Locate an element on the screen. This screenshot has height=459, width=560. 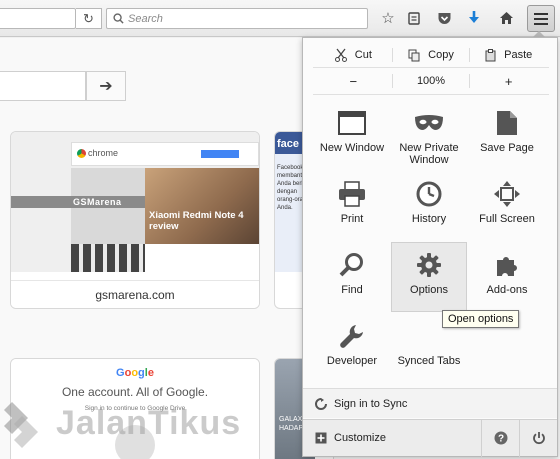
thumb-news is located at coordinates (202, 258).